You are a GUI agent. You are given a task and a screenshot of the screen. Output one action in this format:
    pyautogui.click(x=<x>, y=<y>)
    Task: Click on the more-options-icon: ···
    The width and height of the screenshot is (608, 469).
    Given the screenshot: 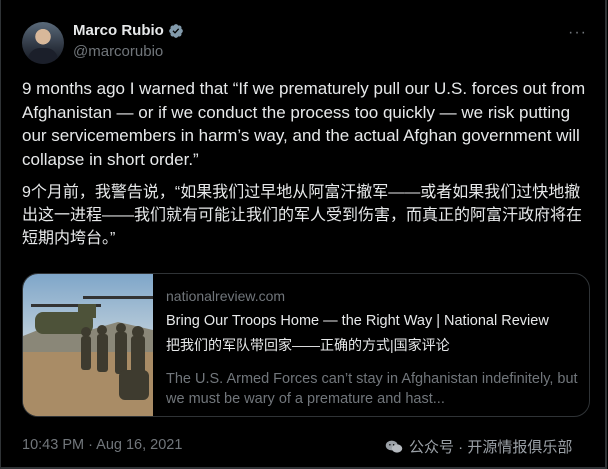 What is the action you would take?
    pyautogui.click(x=577, y=33)
    